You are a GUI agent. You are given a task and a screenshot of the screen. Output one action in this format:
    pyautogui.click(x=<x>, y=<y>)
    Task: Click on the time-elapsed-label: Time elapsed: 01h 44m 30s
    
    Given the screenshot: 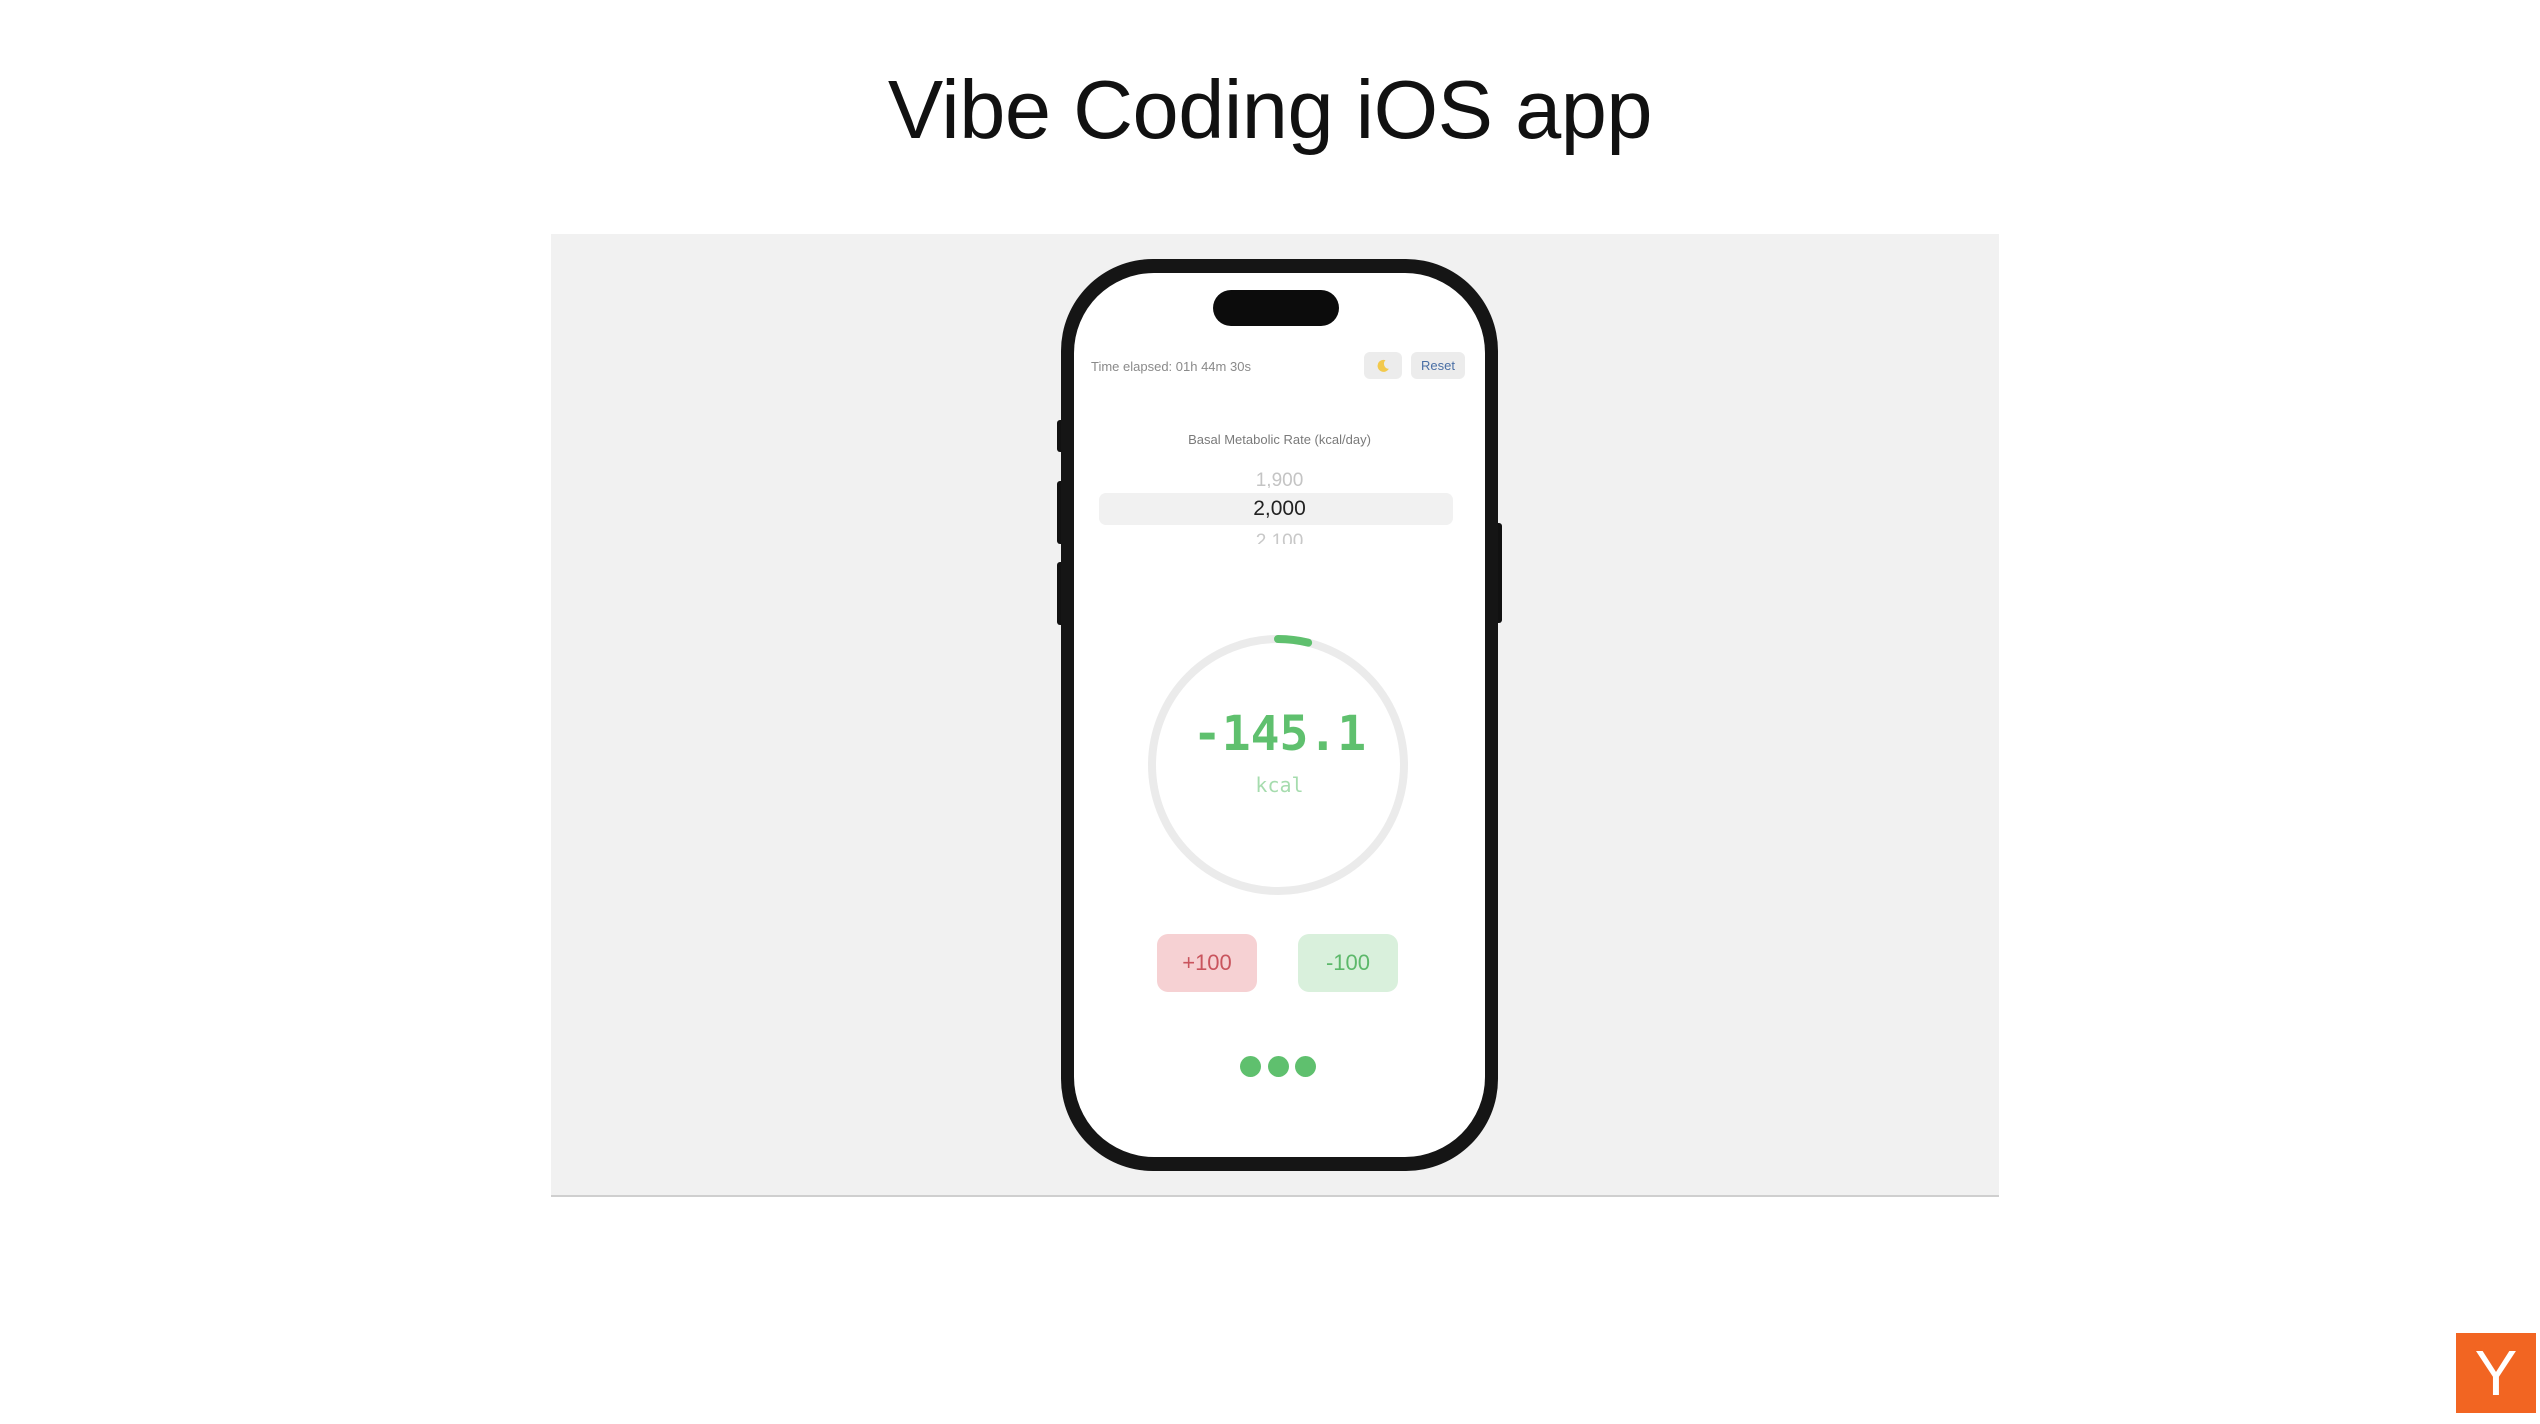 What is the action you would take?
    pyautogui.click(x=1171, y=366)
    